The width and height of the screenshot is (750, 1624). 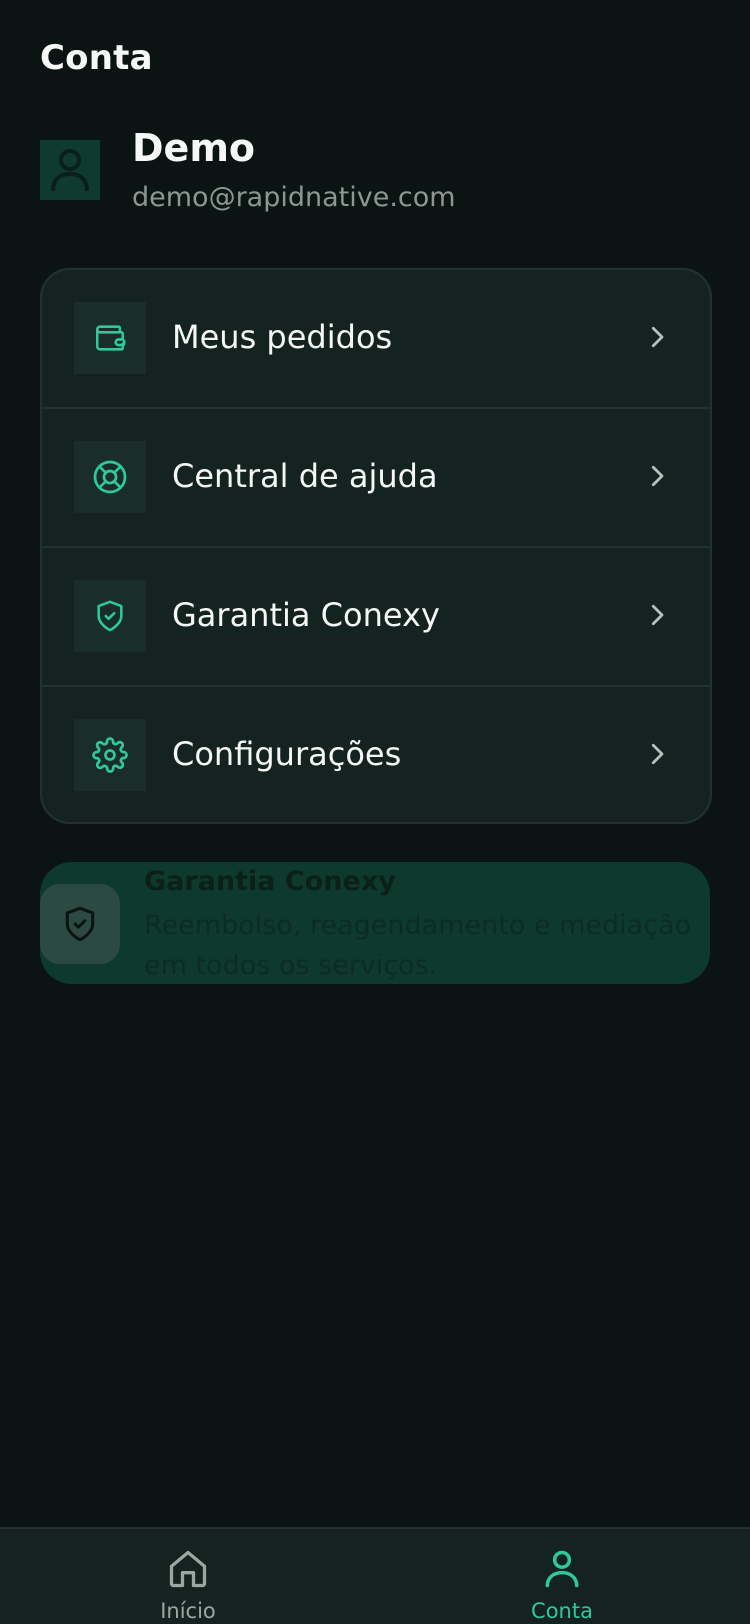 What do you see at coordinates (110, 755) in the screenshot?
I see `gear-icon` at bounding box center [110, 755].